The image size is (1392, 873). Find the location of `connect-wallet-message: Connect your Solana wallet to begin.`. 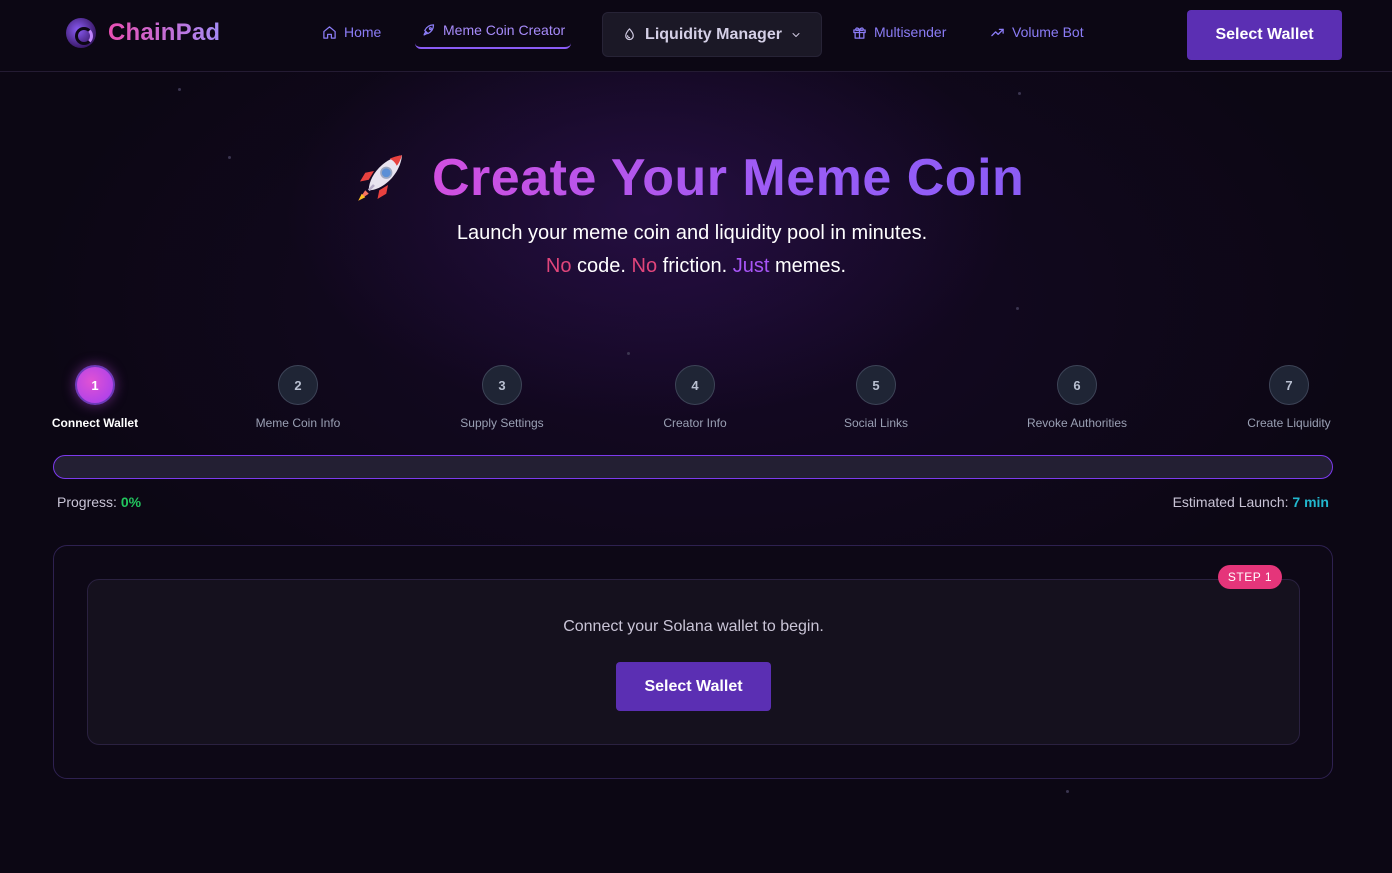

connect-wallet-message: Connect your Solana wallet to begin. is located at coordinates (693, 626).